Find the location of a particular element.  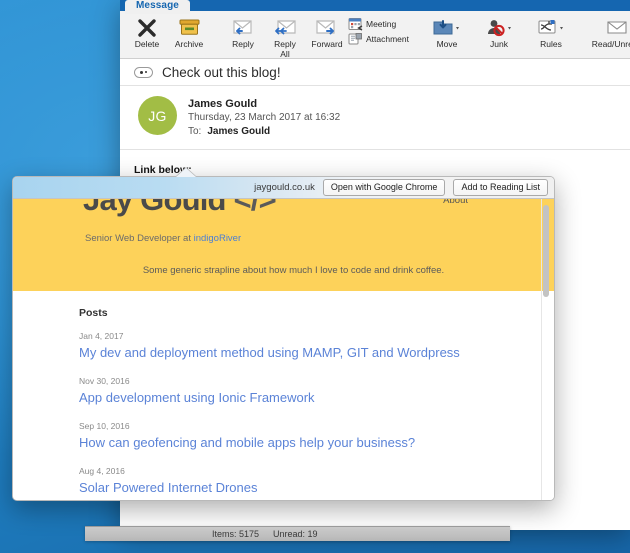

move-button: Move is located at coordinates (447, 32).